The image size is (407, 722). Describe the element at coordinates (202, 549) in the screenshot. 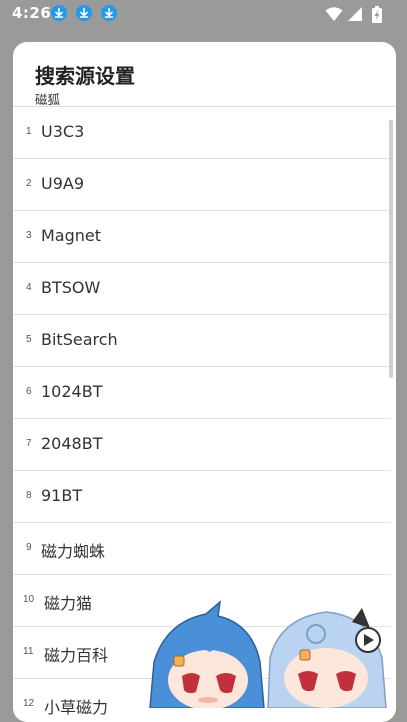

I see `list-item: 9 磁力蜘蛛` at that location.